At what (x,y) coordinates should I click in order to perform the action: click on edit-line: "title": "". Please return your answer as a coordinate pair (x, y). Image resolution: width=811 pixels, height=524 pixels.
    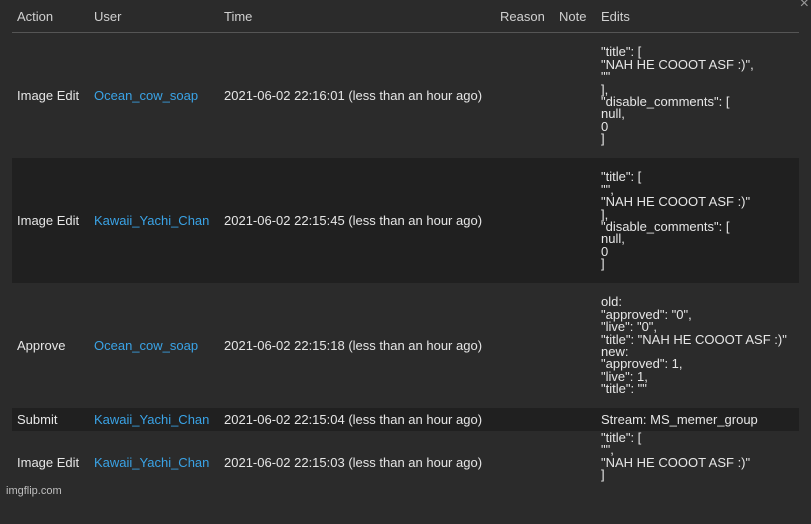
    Looking at the image, I should click on (624, 389).